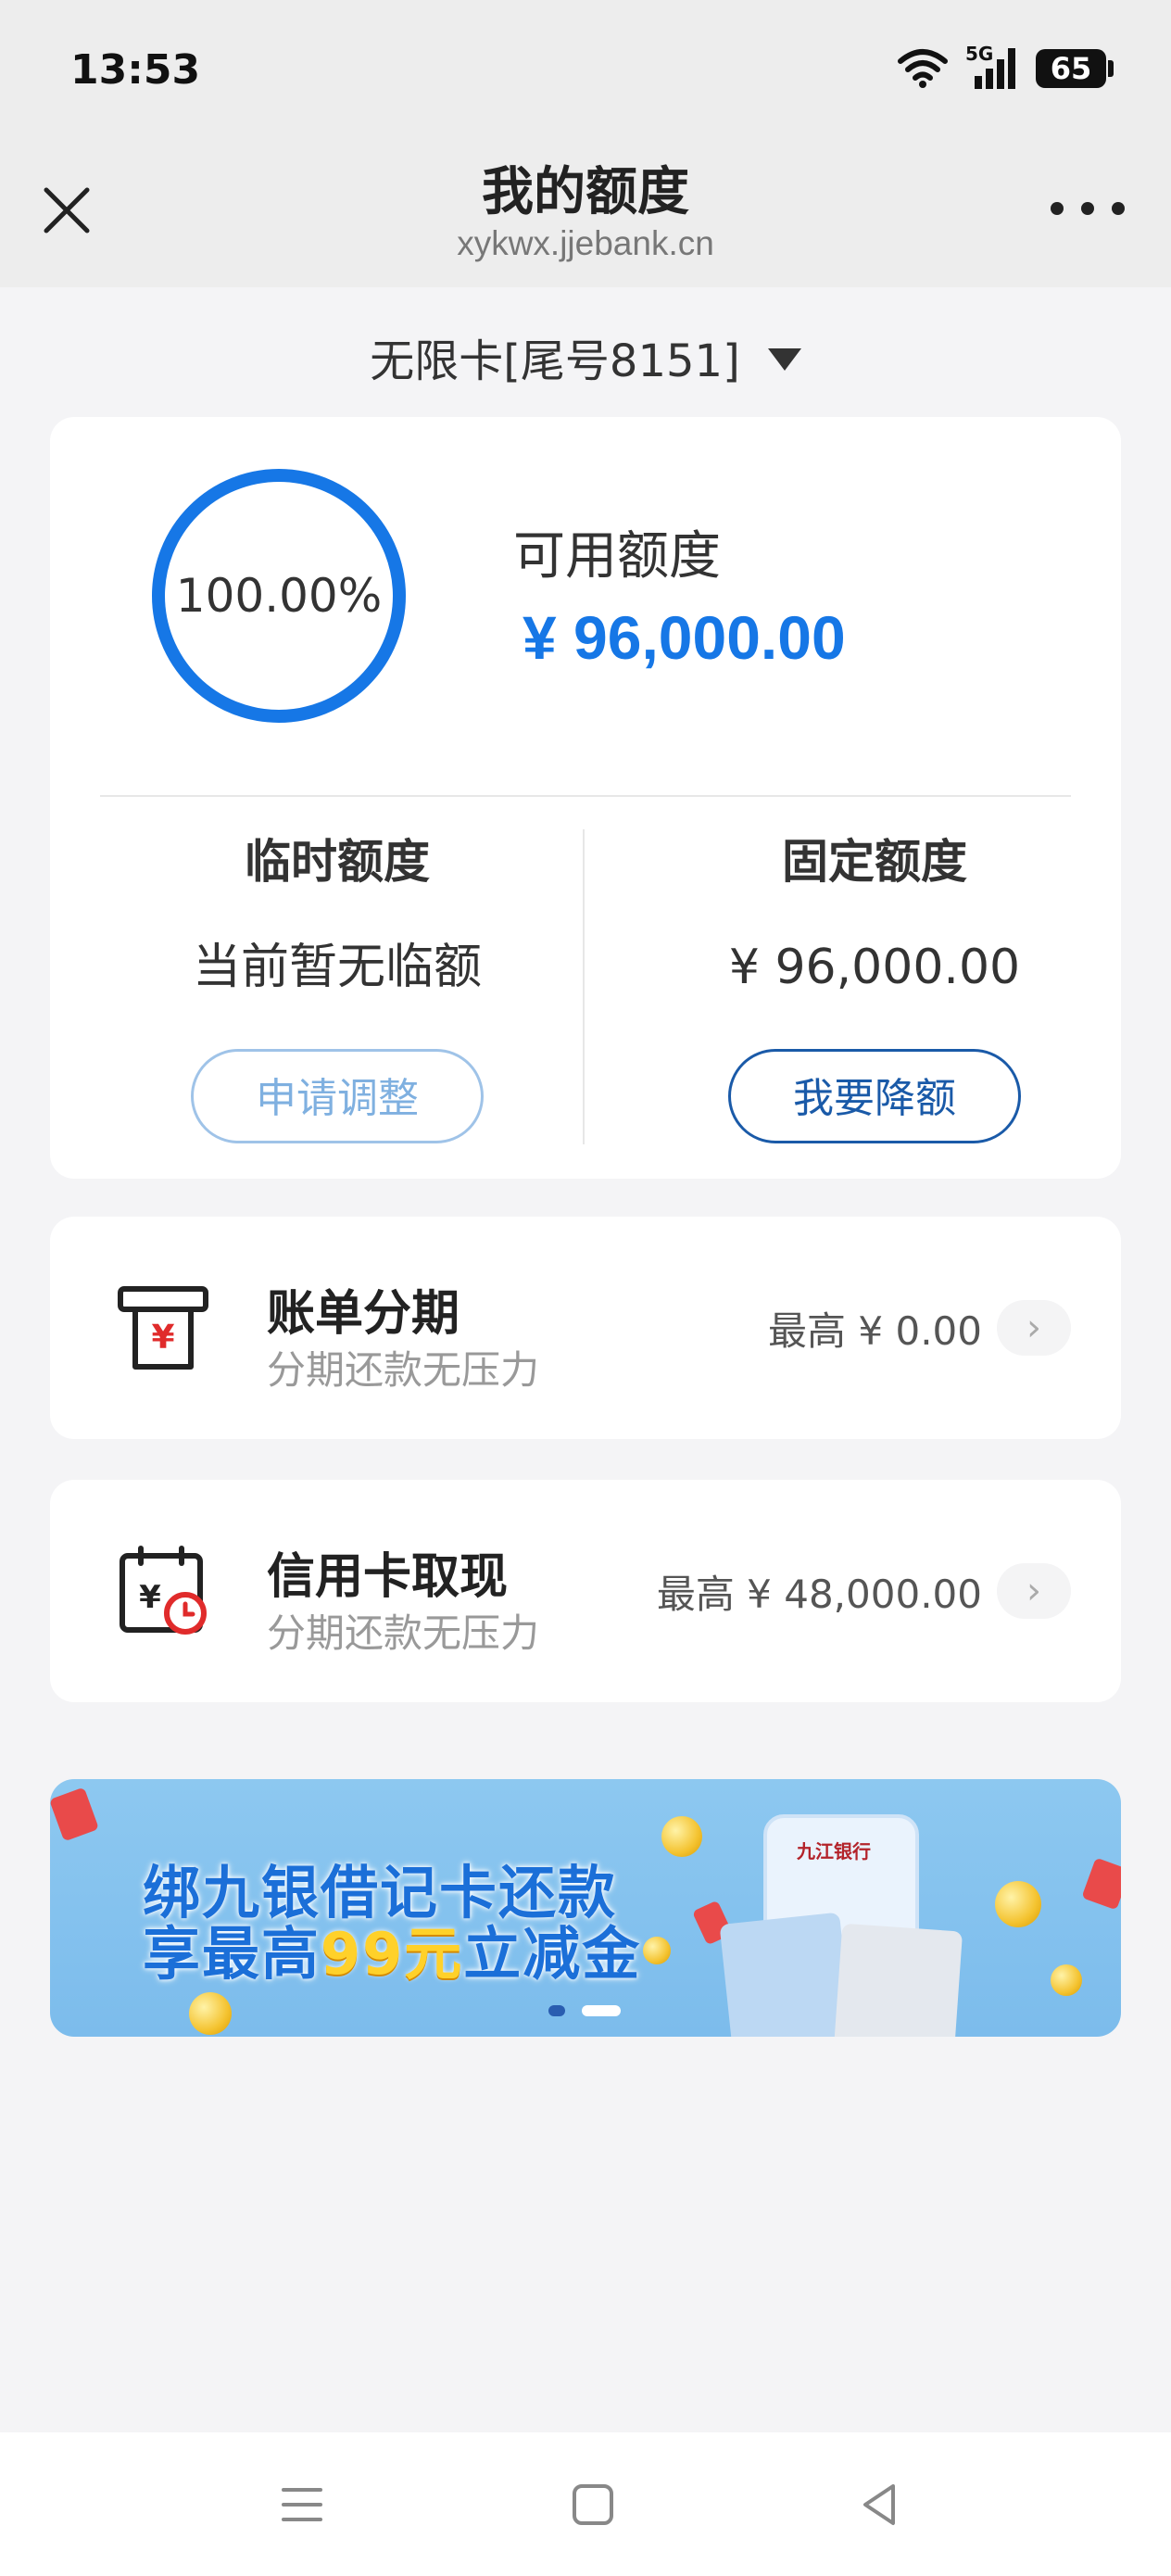 Image resolution: width=1171 pixels, height=2576 pixels. What do you see at coordinates (585, 1328) in the screenshot?
I see `bill-installment-row: ¥ 账单分期 分期还款无压力 最高 ¥ 0.00 ›` at bounding box center [585, 1328].